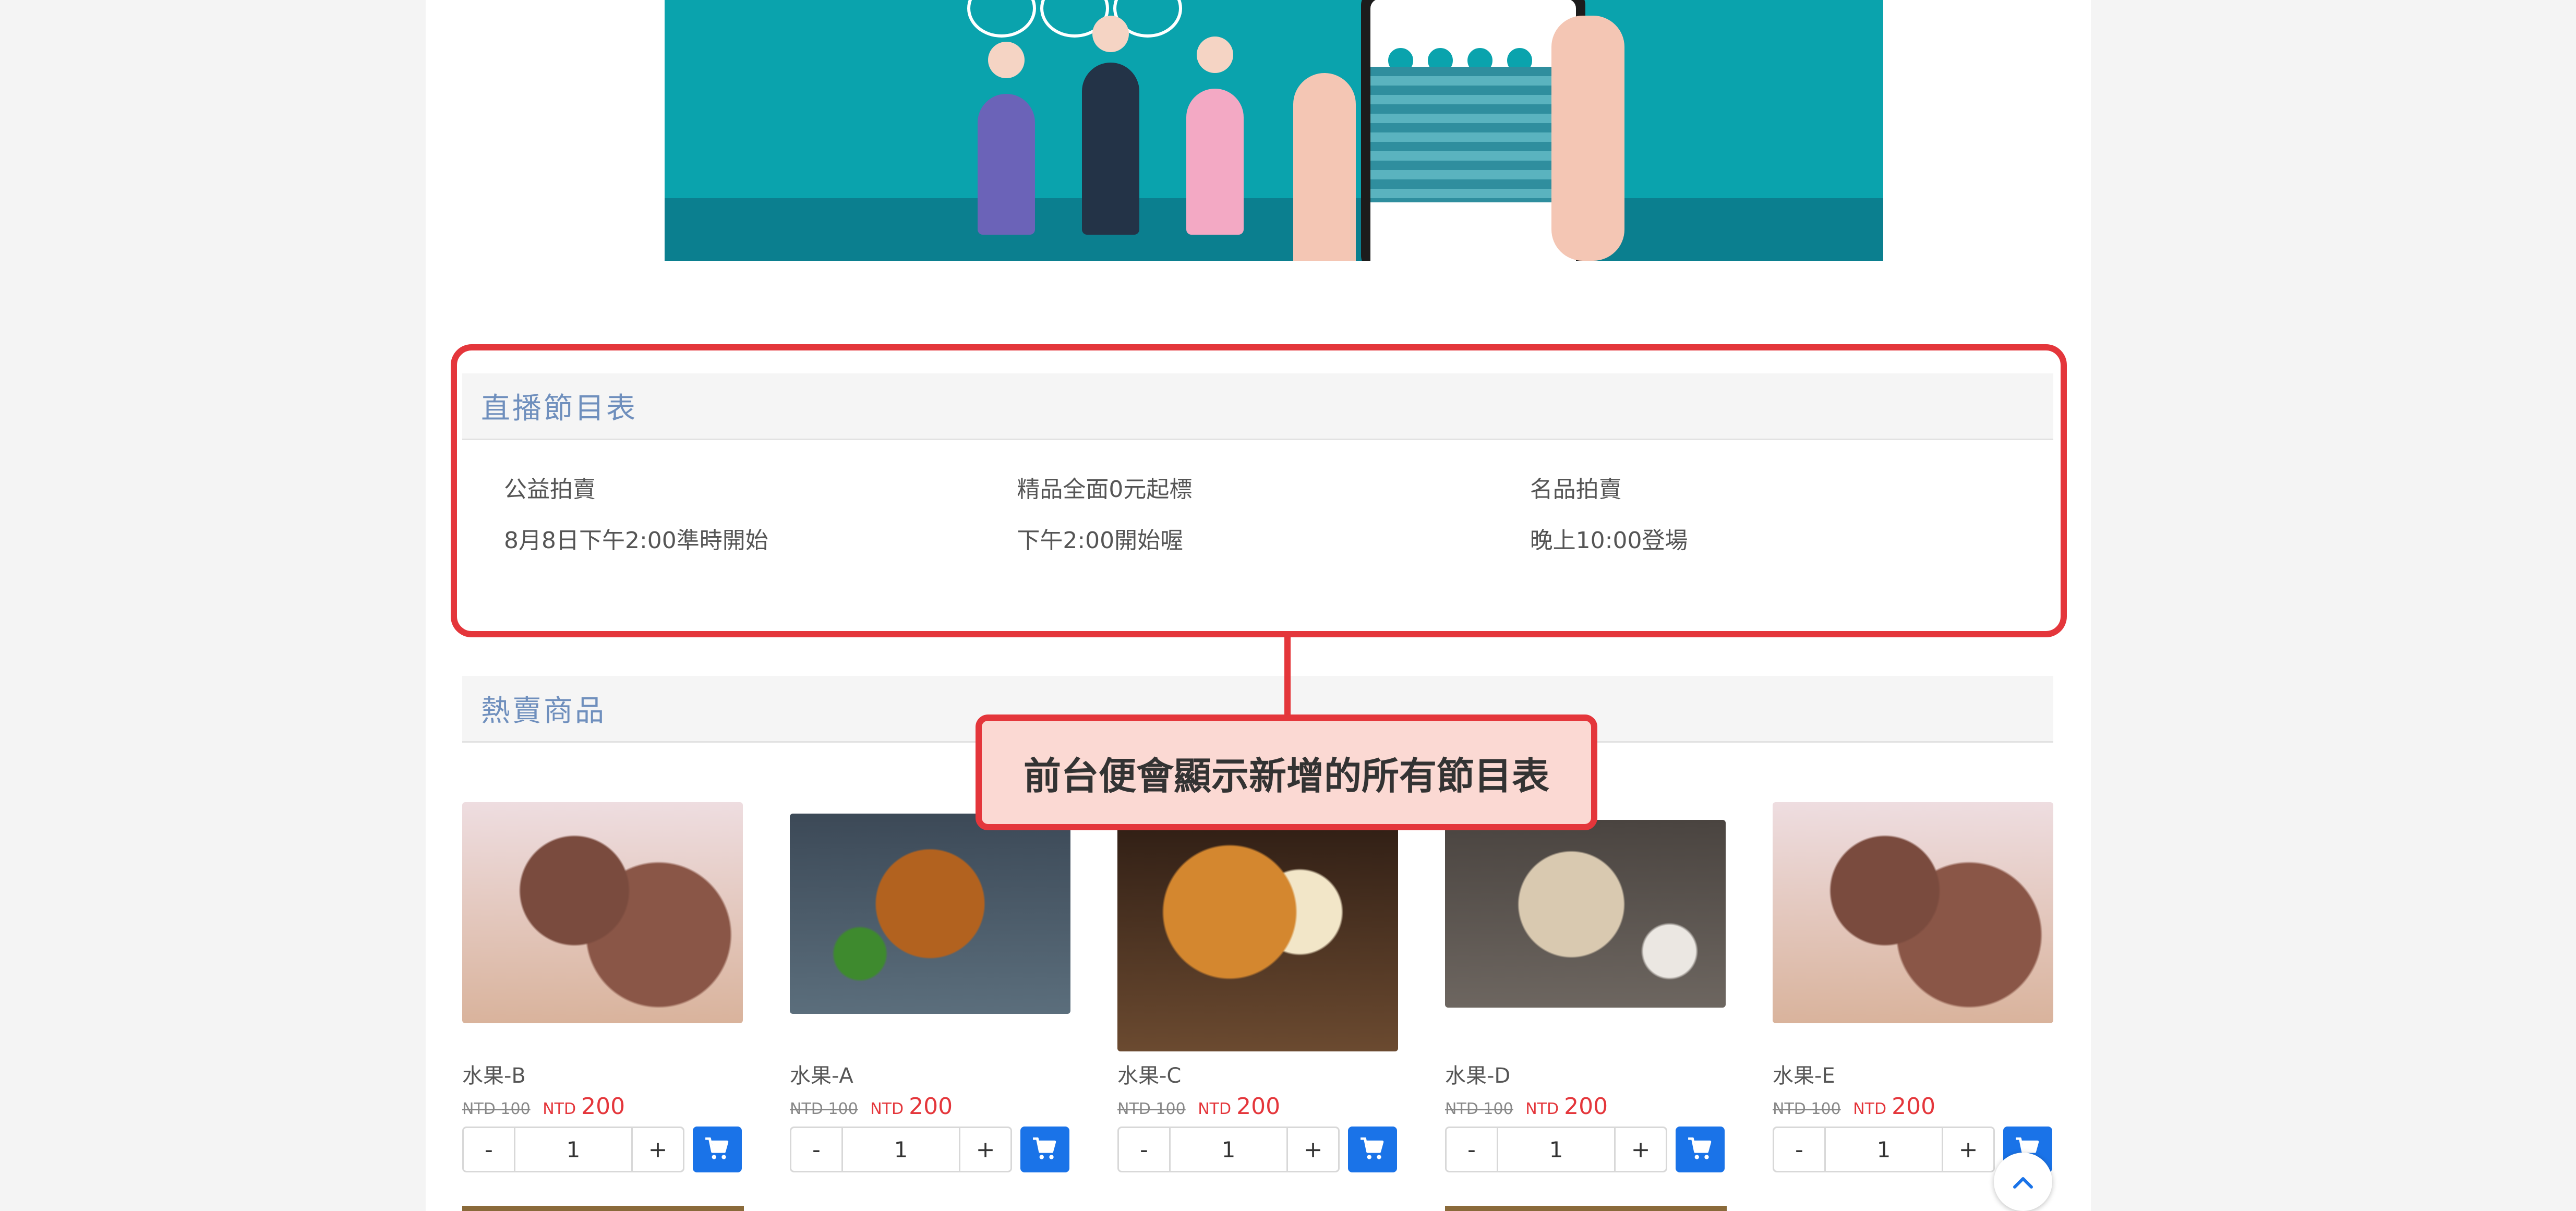 This screenshot has width=2576, height=1211. I want to click on product-name: 水果-A, so click(821, 1074).